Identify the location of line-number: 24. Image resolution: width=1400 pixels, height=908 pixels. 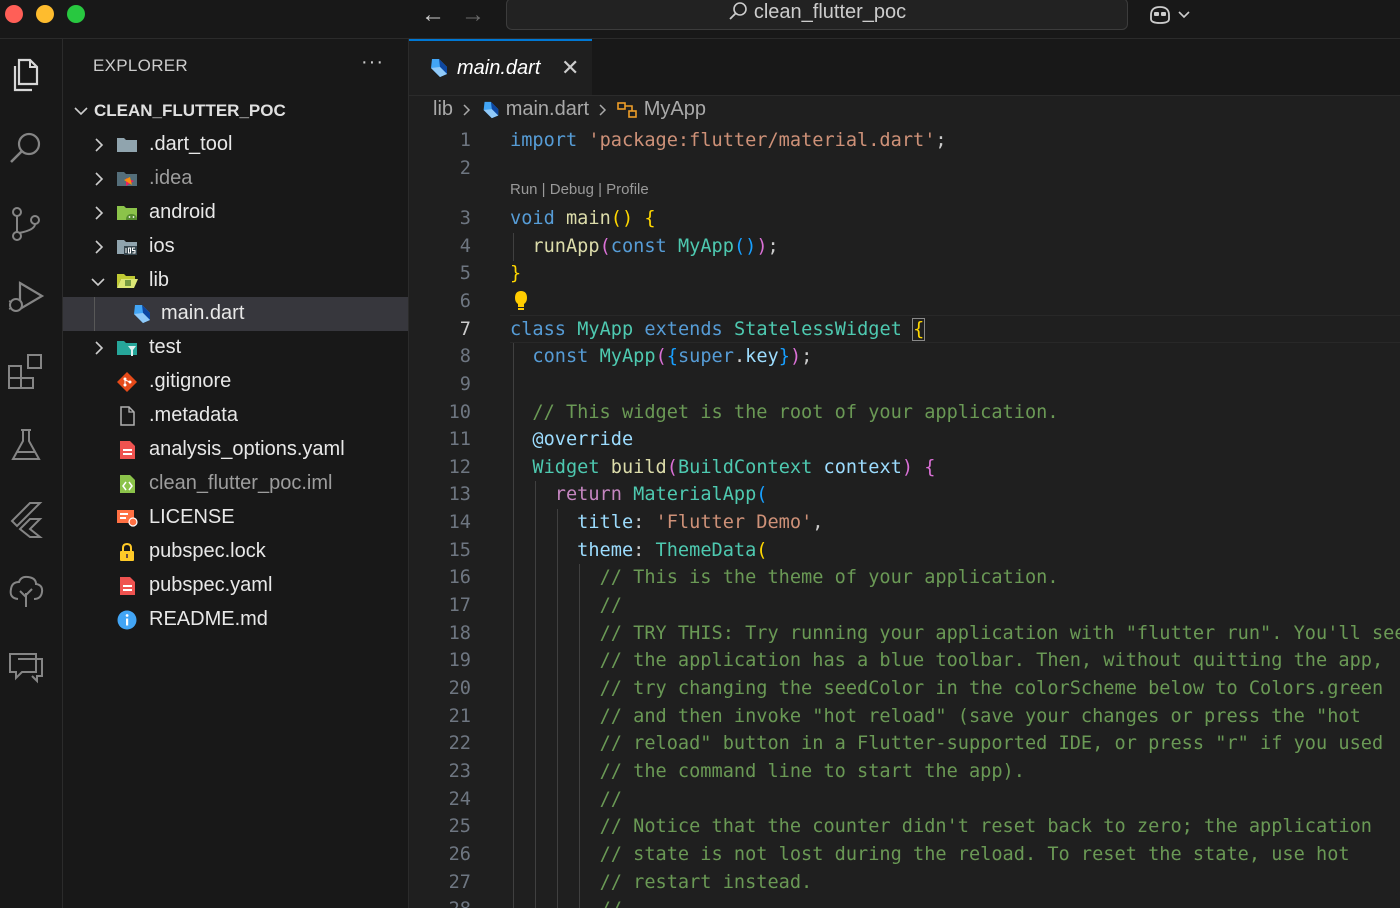
(459, 799).